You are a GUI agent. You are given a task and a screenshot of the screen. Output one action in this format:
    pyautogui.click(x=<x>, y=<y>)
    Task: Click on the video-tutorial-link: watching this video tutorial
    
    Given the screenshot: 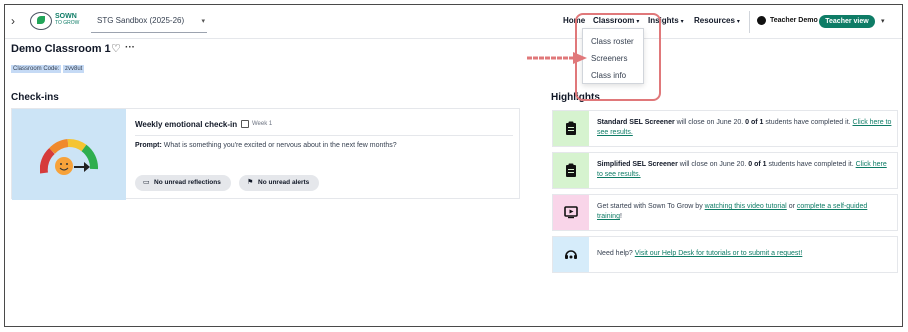 What is the action you would take?
    pyautogui.click(x=746, y=206)
    